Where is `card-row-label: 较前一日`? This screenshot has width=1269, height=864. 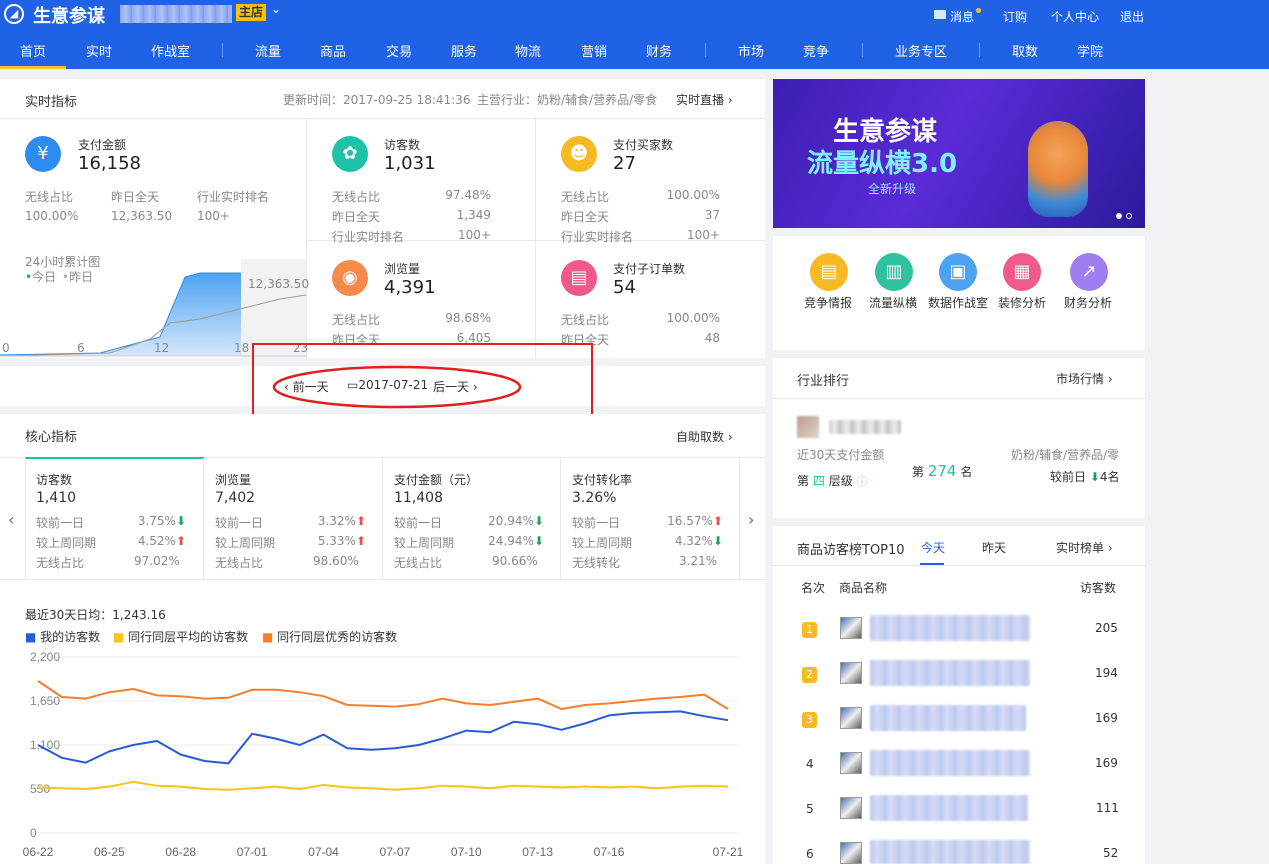
card-row-label: 较前一日 is located at coordinates (239, 523).